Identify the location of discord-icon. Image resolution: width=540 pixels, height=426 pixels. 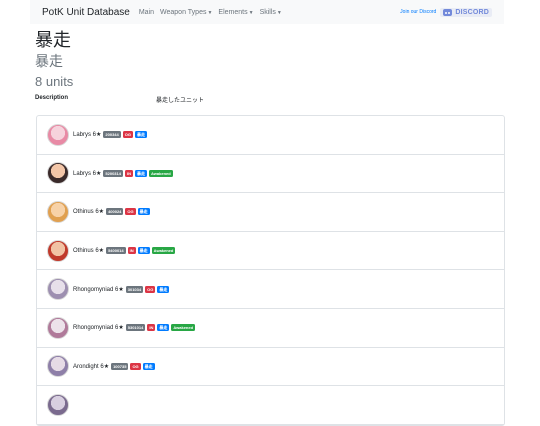
(448, 12).